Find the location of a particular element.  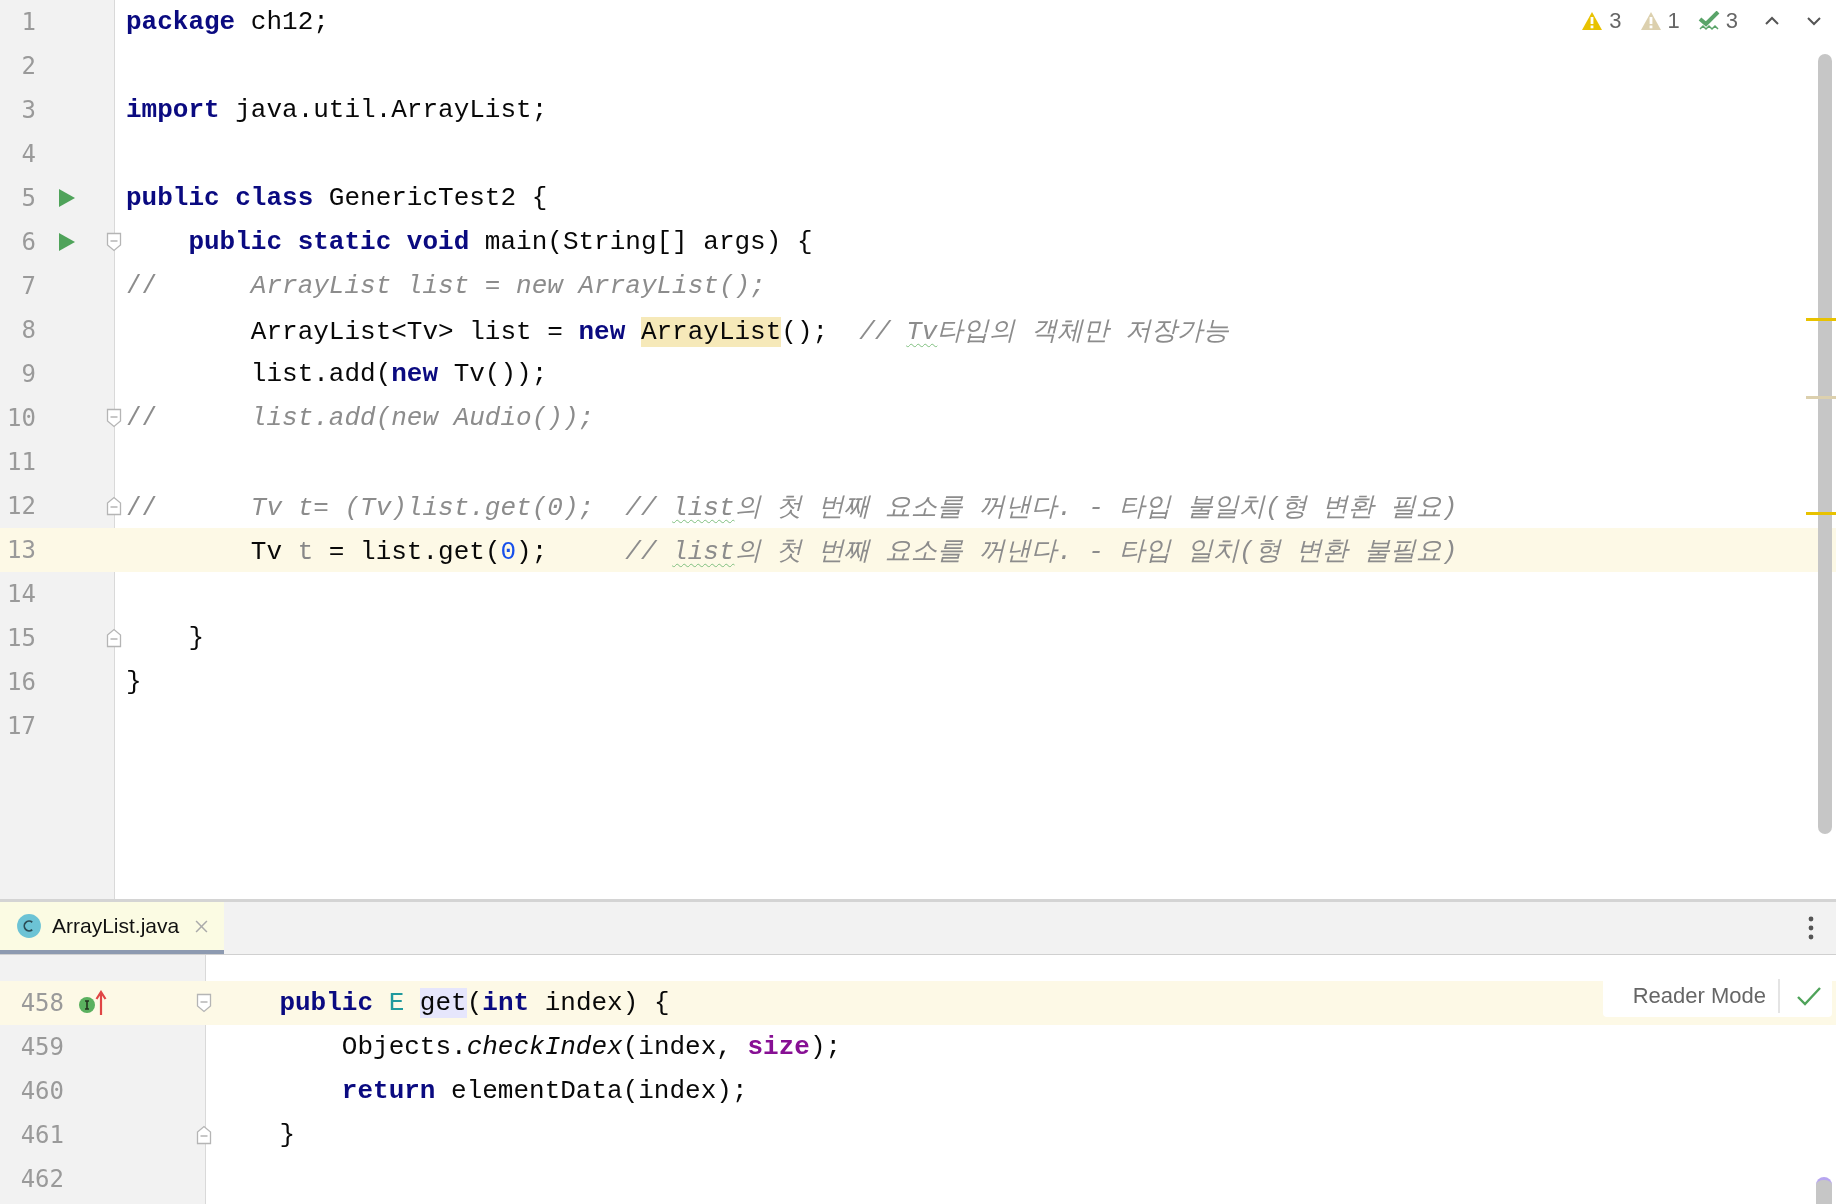

count-label: 1 is located at coordinates (1673, 21).